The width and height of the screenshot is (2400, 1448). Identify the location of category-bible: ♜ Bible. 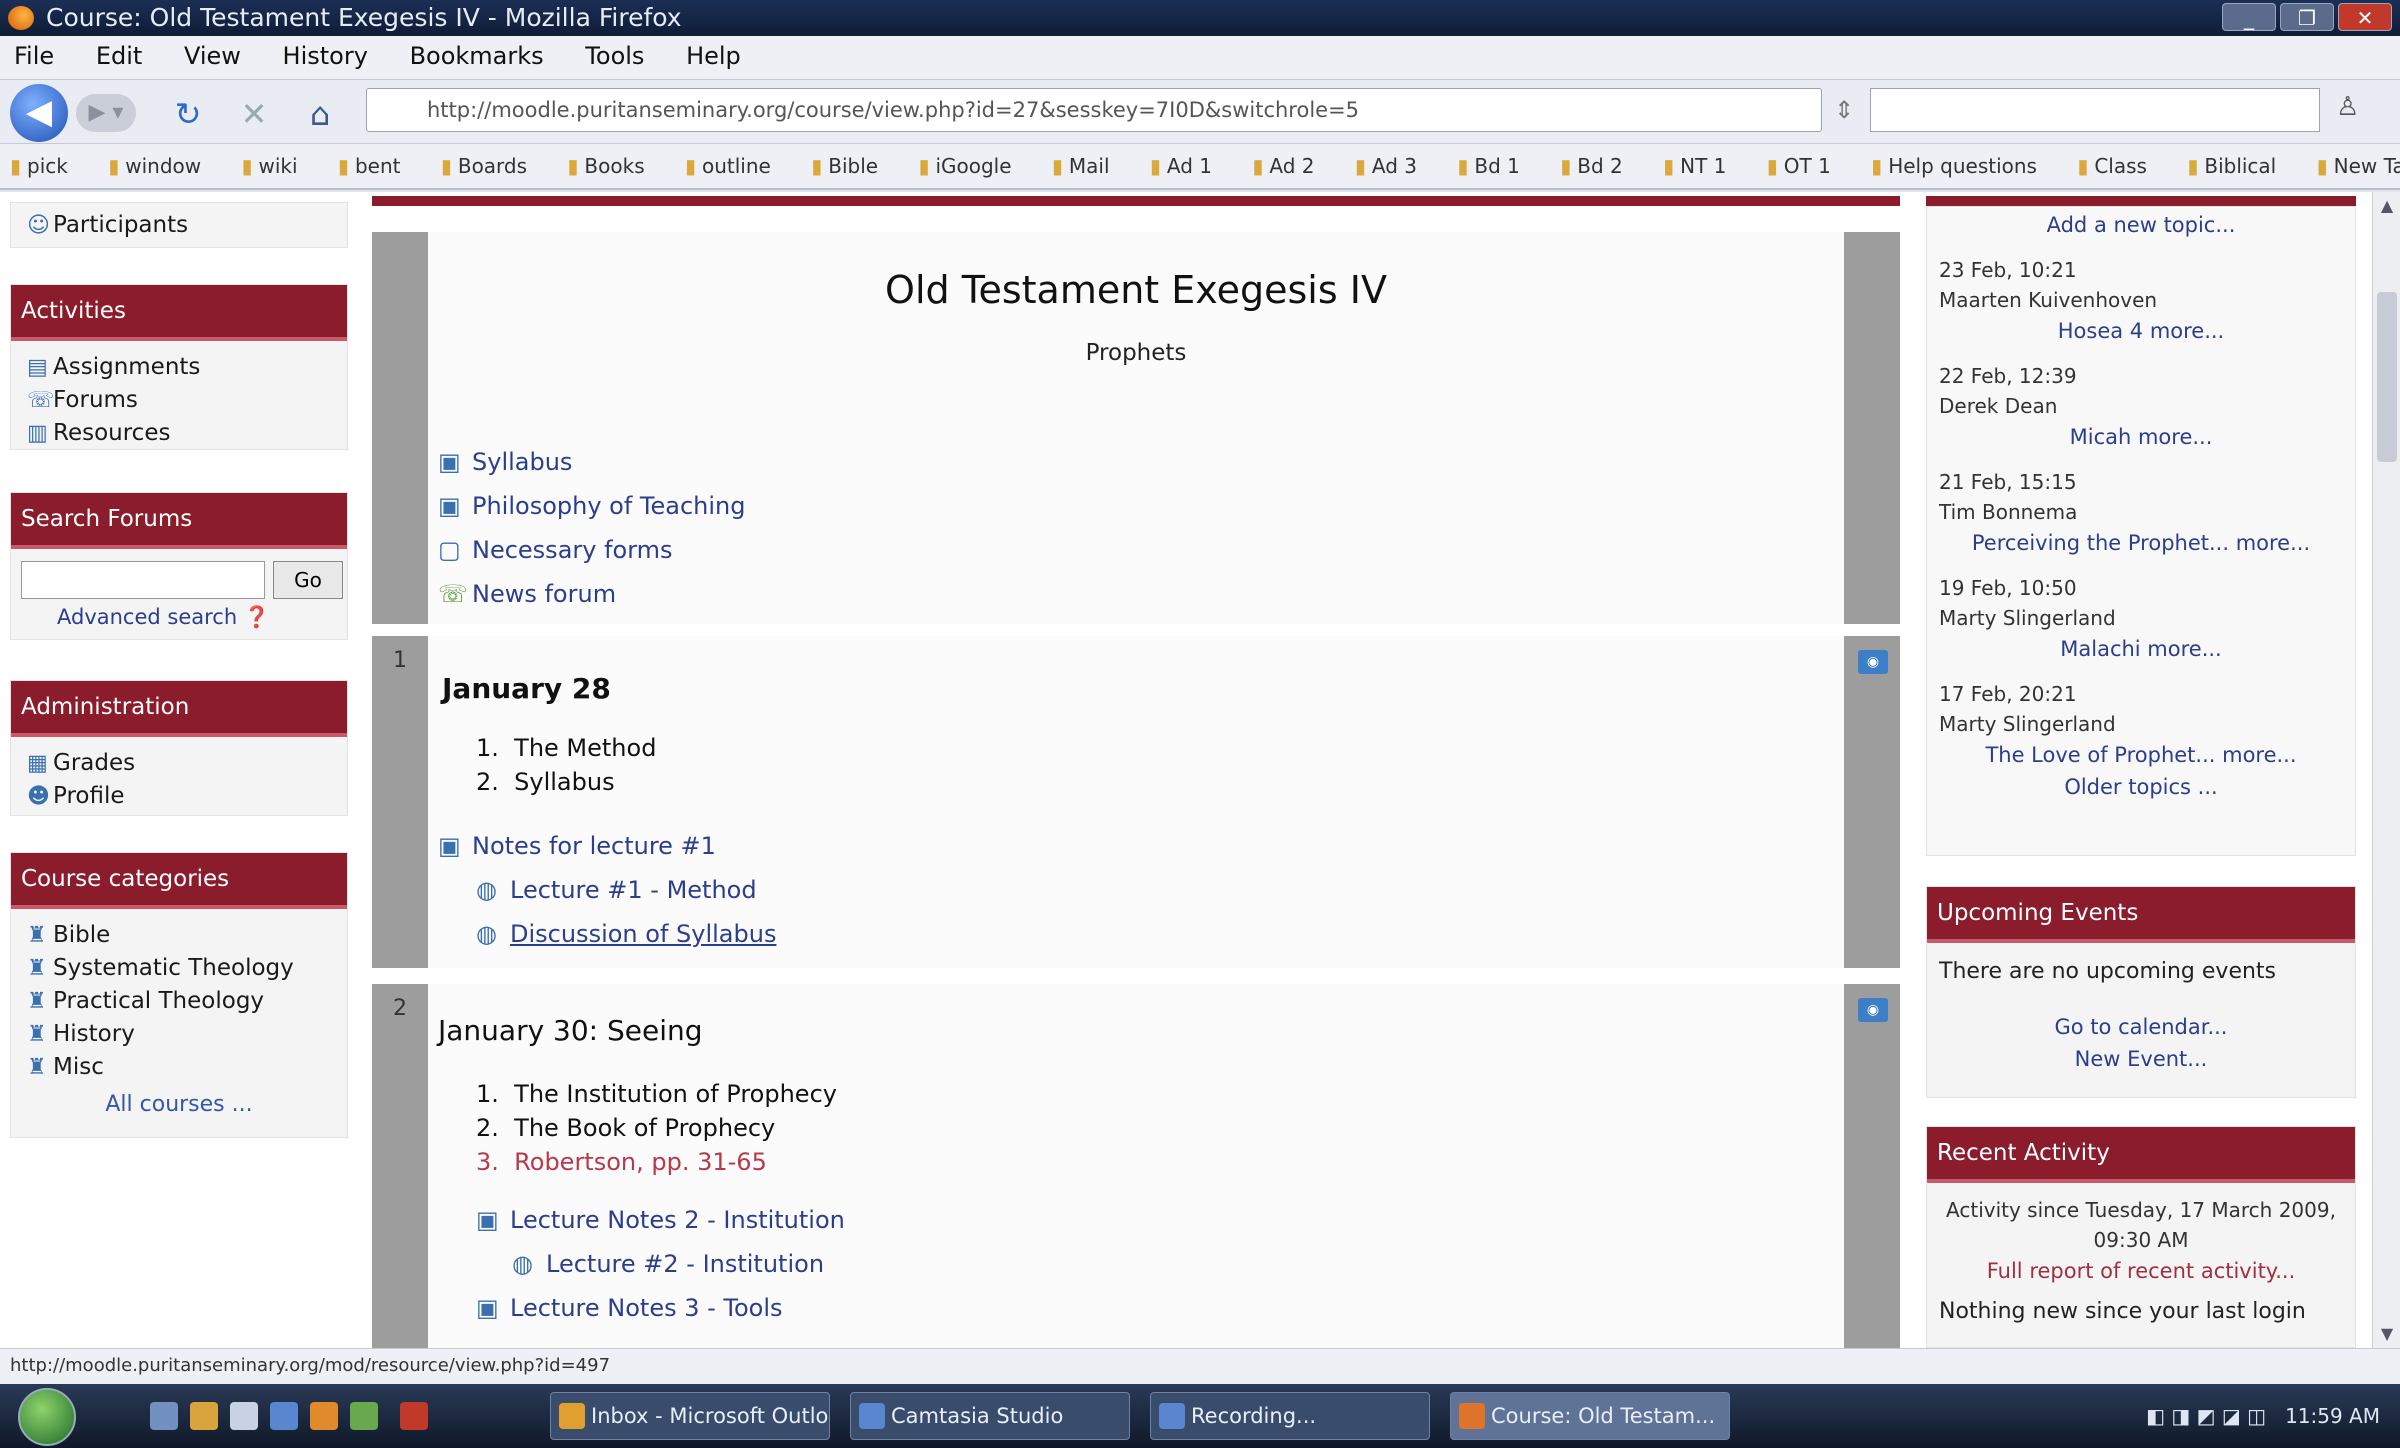
(179, 935).